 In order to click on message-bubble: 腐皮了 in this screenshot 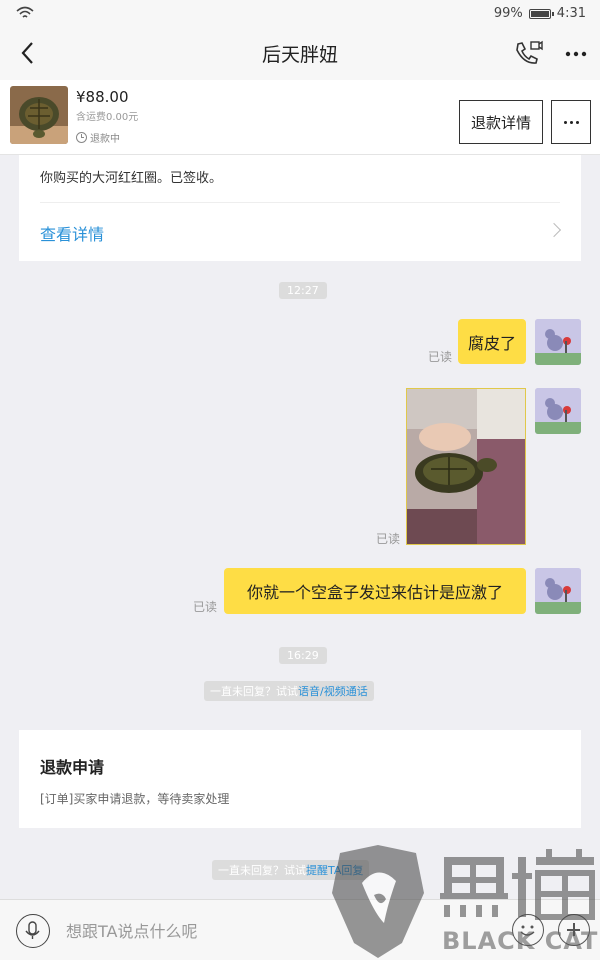, I will do `click(492, 341)`.